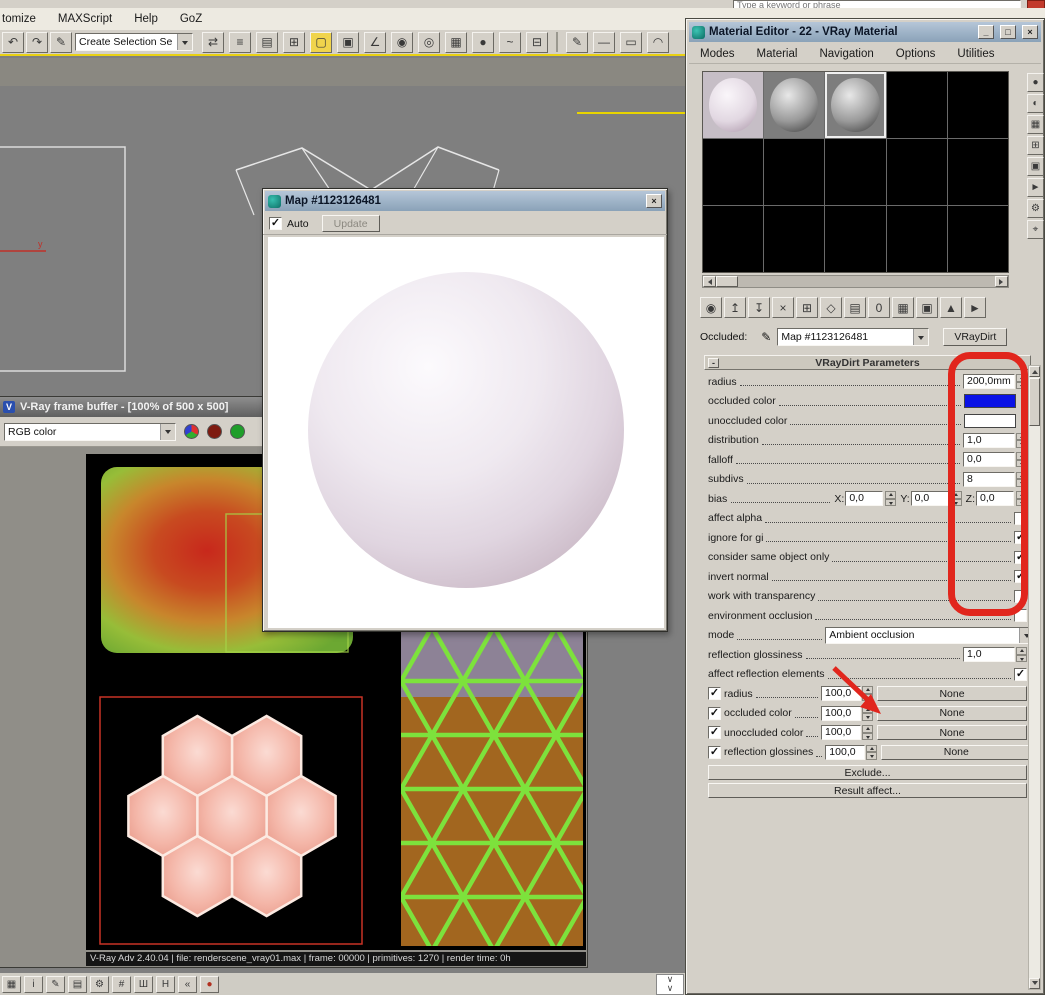 This screenshot has width=1045, height=995. Describe the element at coordinates (187, 984) in the screenshot. I see `rewind-icon: «` at that location.